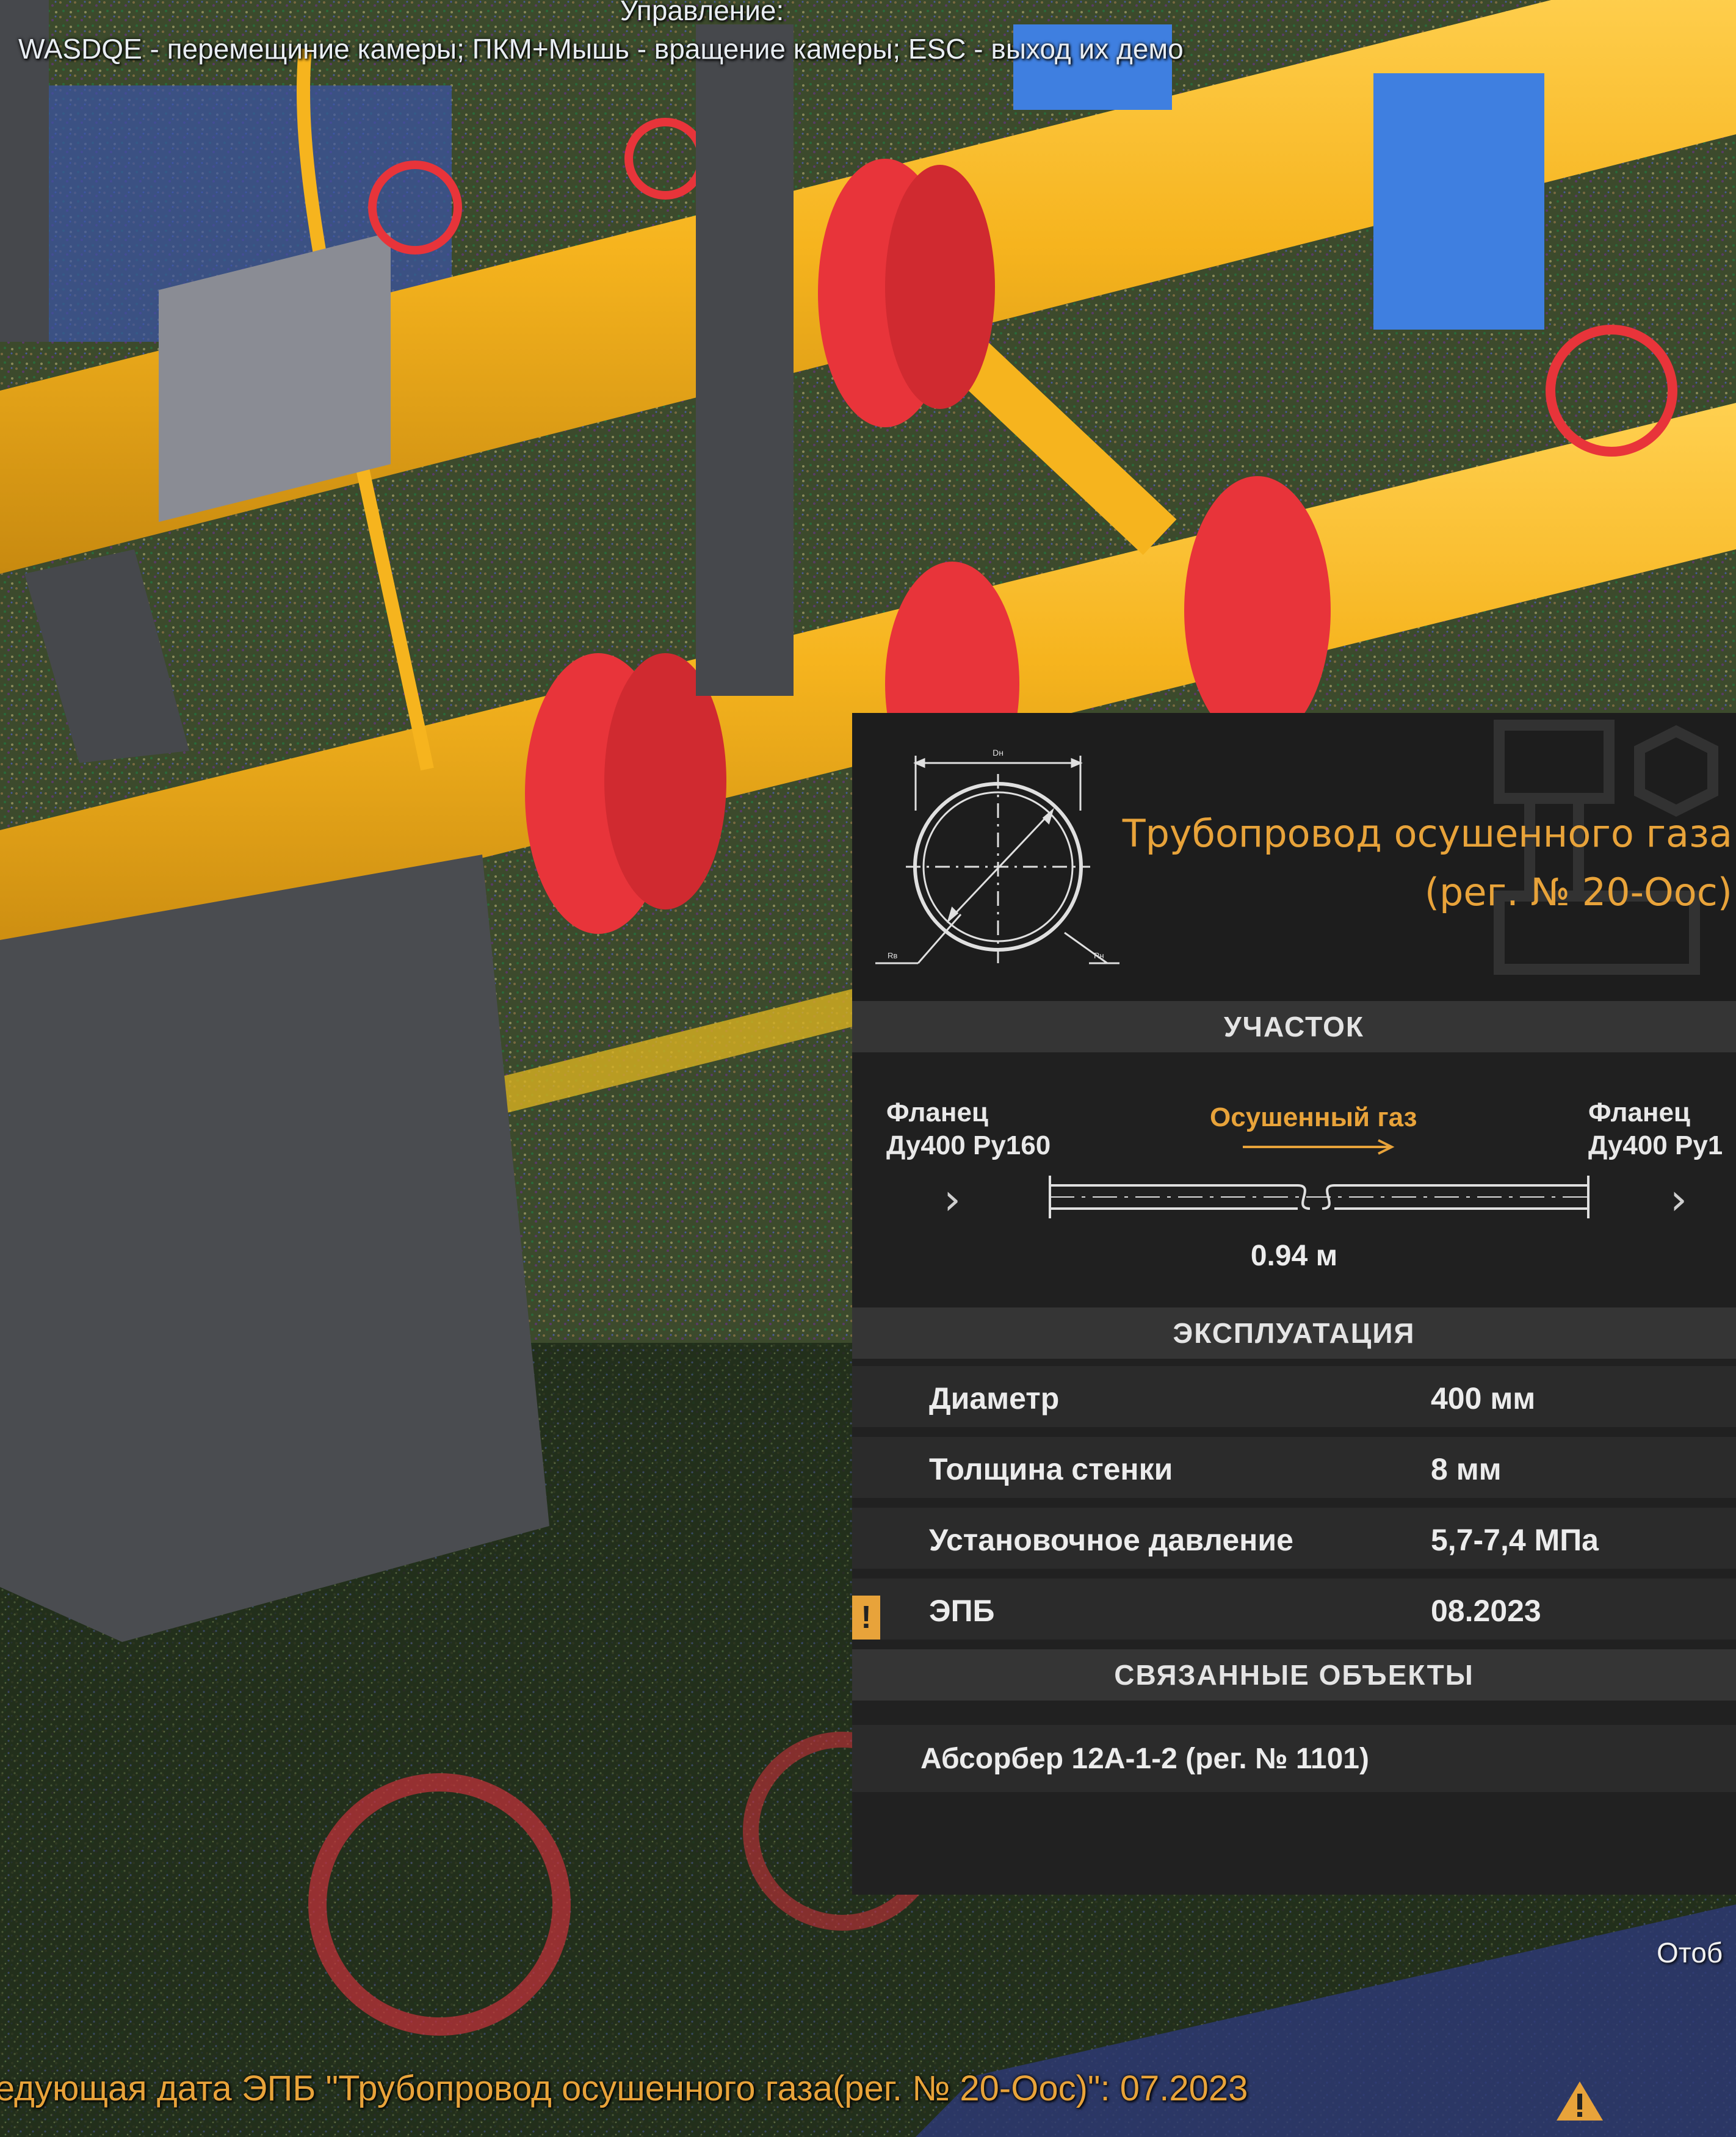  I want to click on svg-text: Rв, so click(893, 955).